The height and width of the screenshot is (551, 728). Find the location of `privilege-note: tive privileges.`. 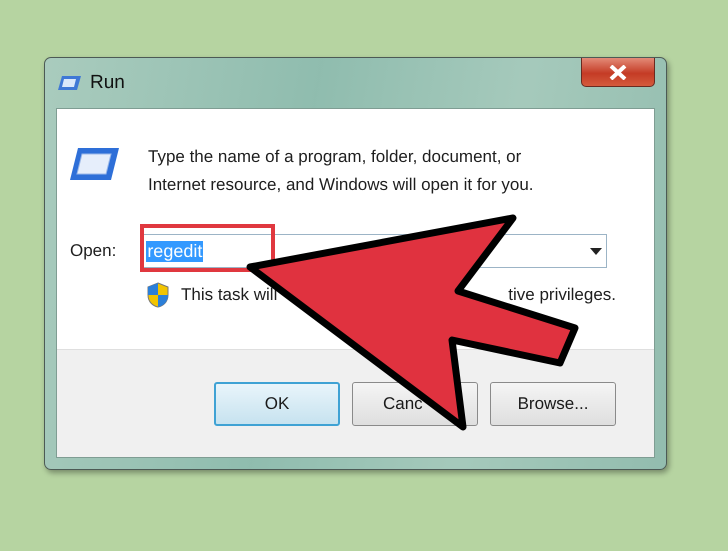

privilege-note: tive privileges. is located at coordinates (562, 295).